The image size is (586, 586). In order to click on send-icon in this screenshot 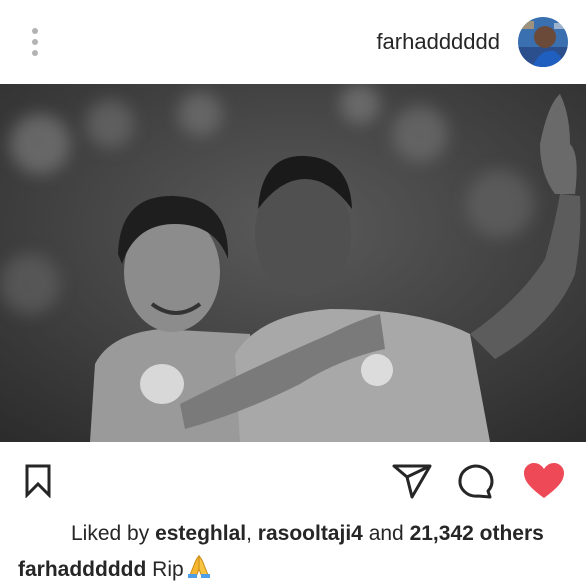, I will do `click(412, 483)`.